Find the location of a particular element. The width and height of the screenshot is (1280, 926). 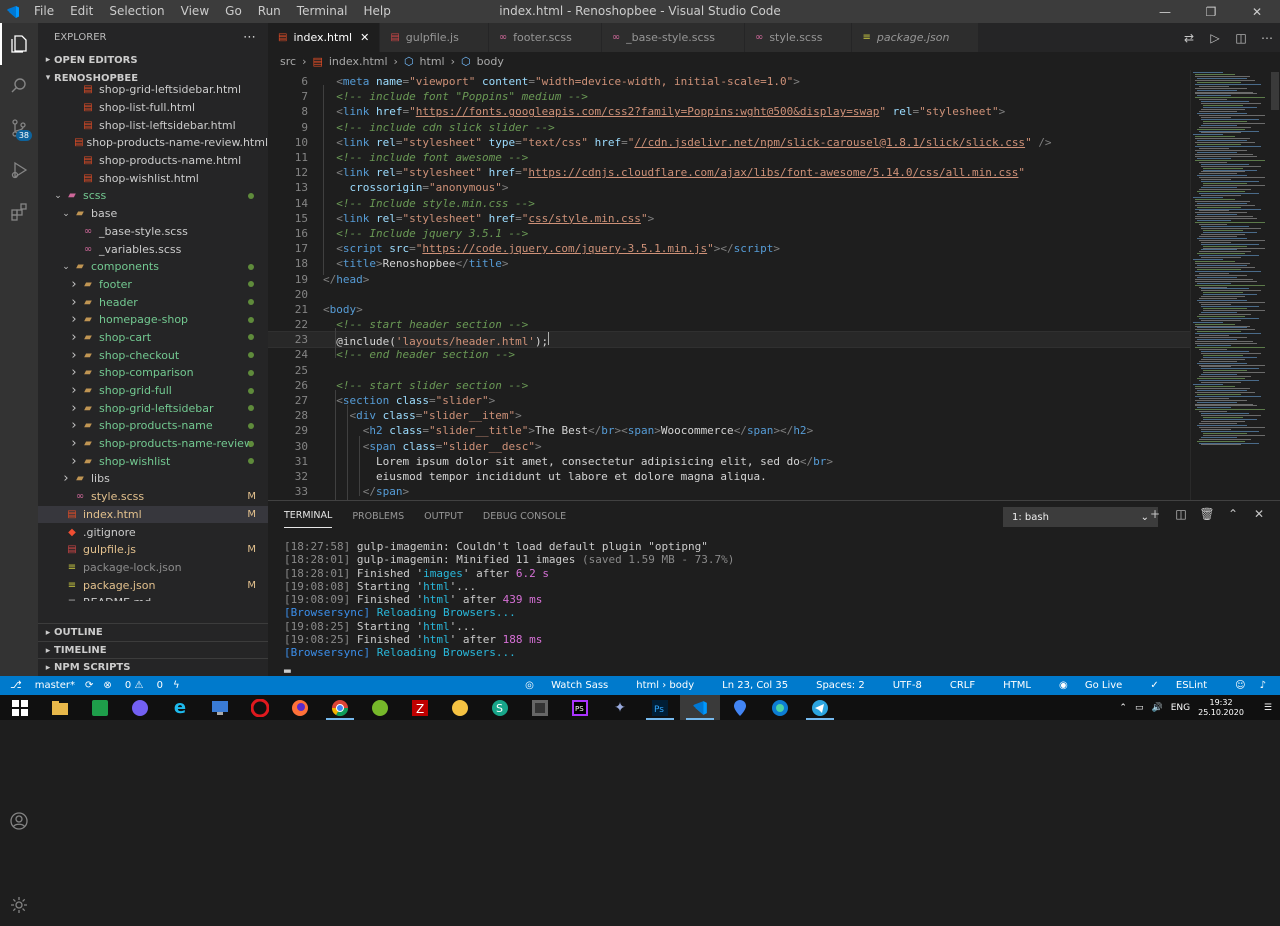

menu-selection: Selection is located at coordinates (136, 11).